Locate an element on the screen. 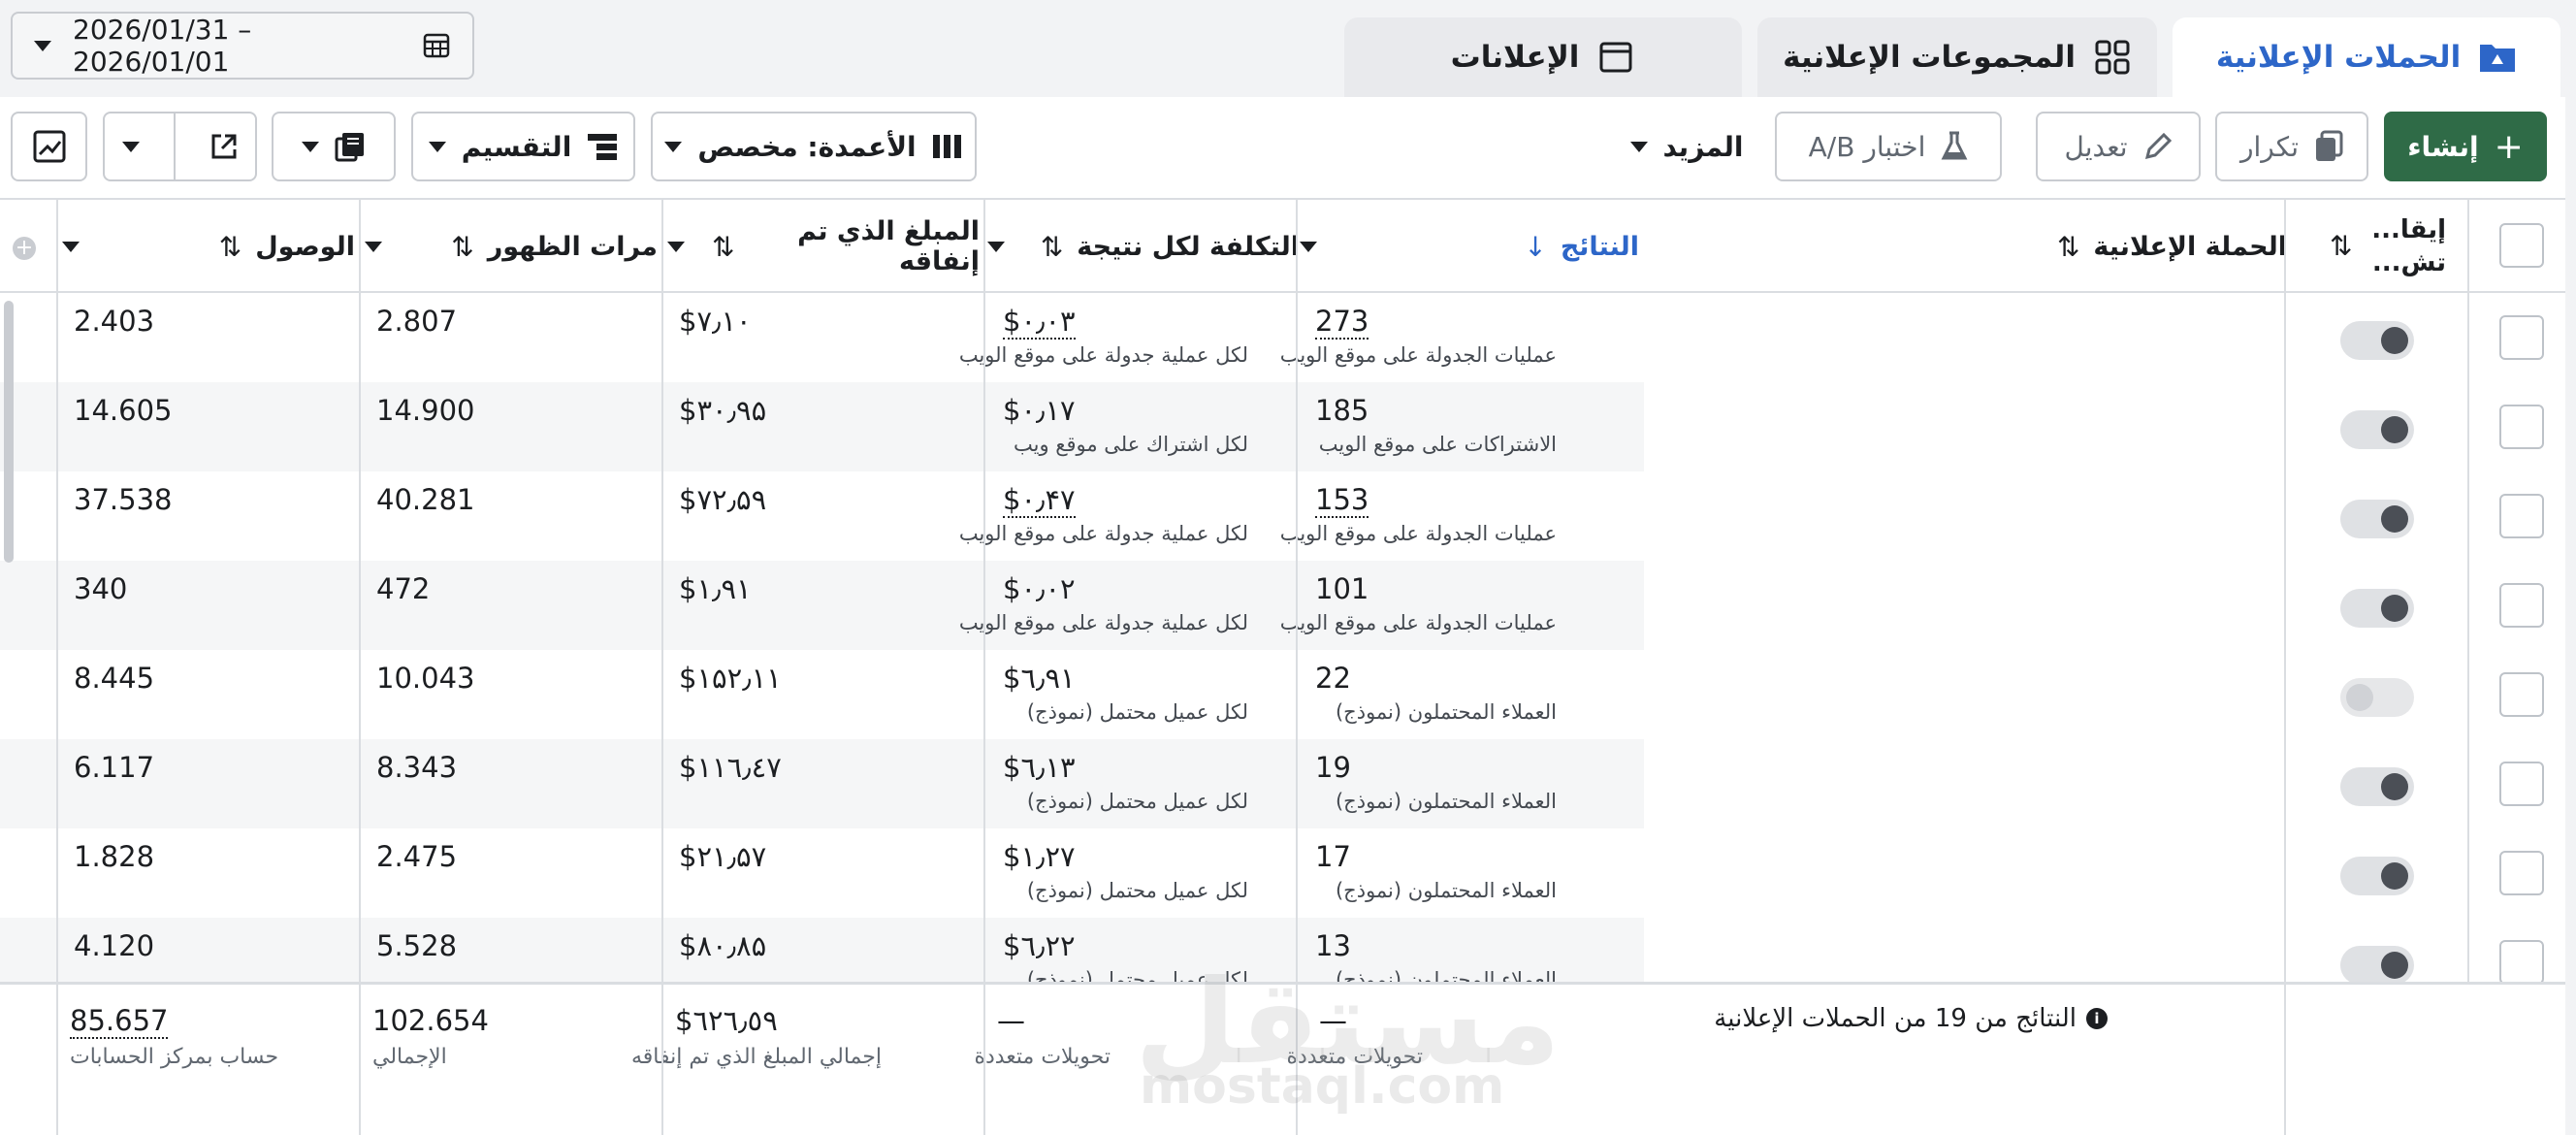  cost-per-result-value: $۰٫۰۳ is located at coordinates (1039, 322).